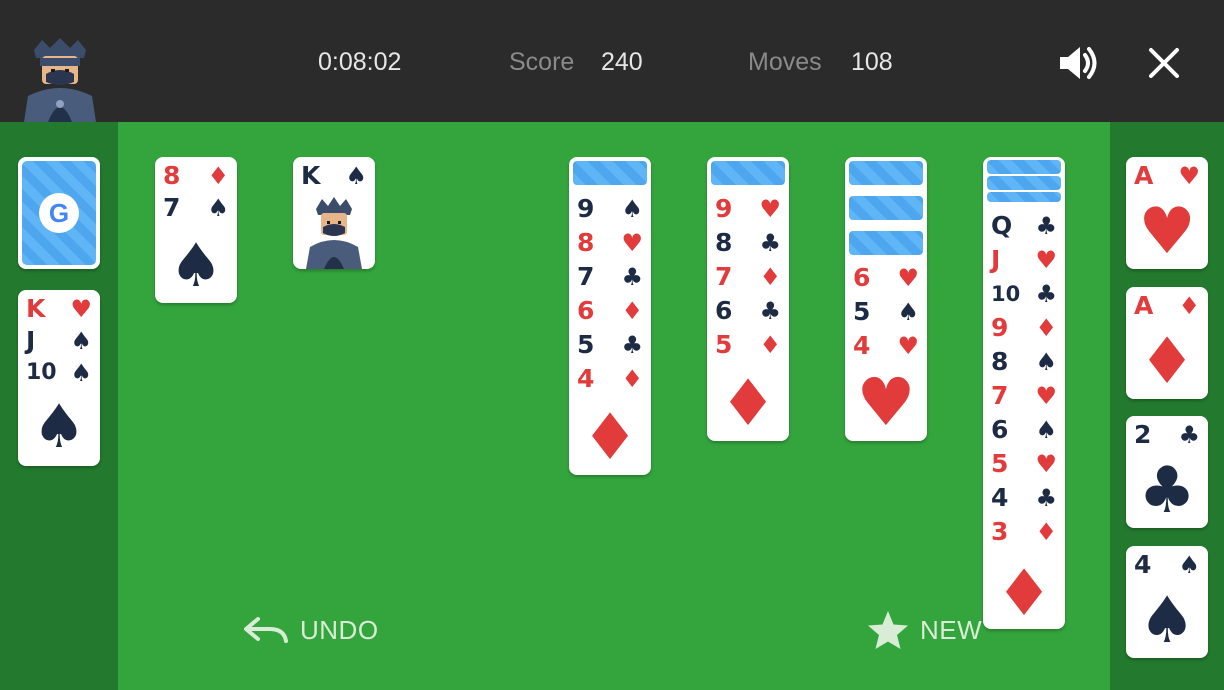  What do you see at coordinates (360, 62) in the screenshot?
I see `timer: 0:08:02` at bounding box center [360, 62].